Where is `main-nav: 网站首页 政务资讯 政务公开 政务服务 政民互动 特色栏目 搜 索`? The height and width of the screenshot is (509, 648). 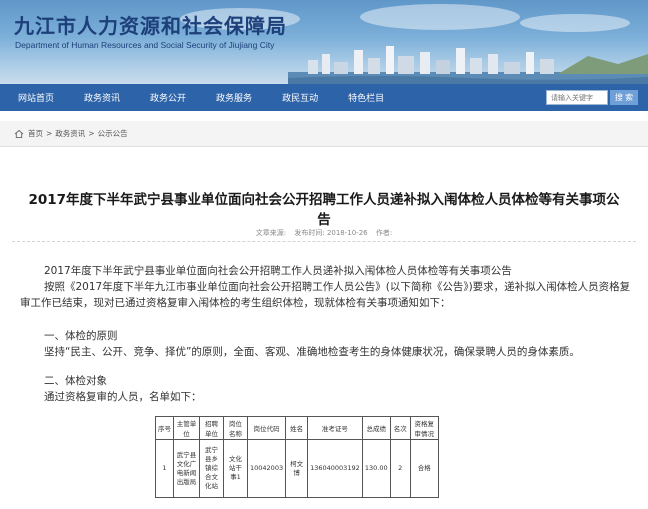 main-nav: 网站首页 政务资讯 政务公开 政务服务 政民互动 特色栏目 搜 索 is located at coordinates (324, 97).